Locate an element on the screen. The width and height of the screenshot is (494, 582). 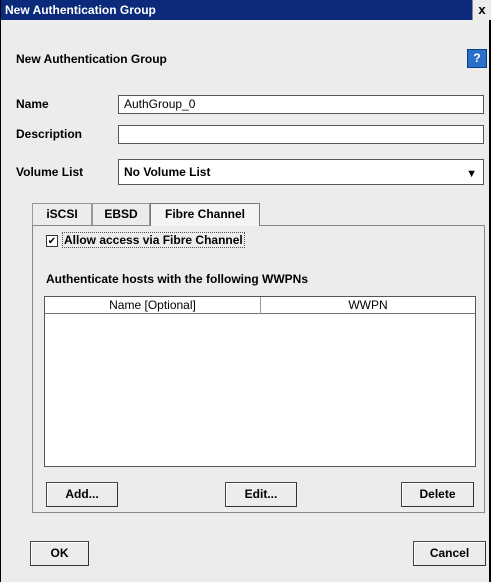
title-bar: New Authentication Group x is located at coordinates (246, 10).